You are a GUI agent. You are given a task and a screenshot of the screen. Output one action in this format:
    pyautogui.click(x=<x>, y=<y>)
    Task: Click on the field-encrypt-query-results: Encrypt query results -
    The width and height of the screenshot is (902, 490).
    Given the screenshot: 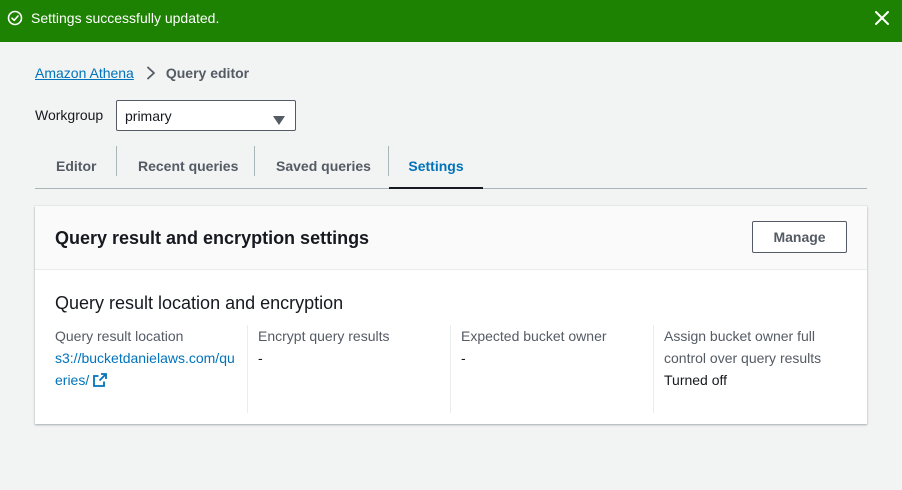 What is the action you would take?
    pyautogui.click(x=351, y=369)
    